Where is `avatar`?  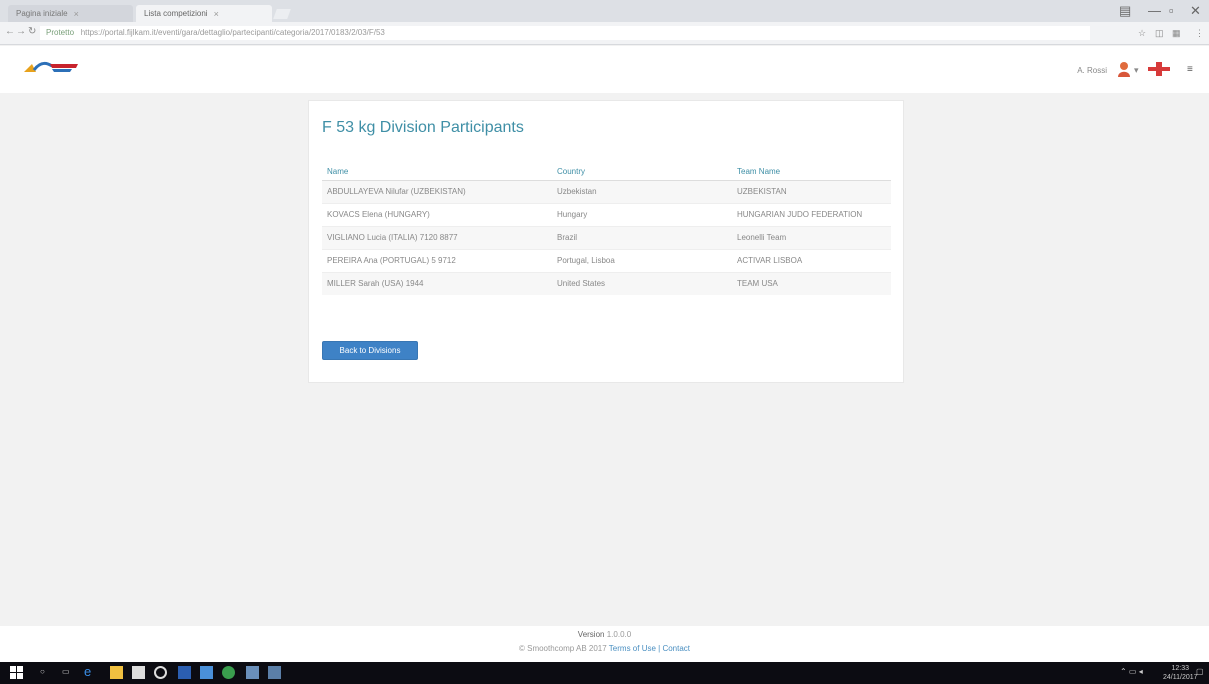 avatar is located at coordinates (1124, 69).